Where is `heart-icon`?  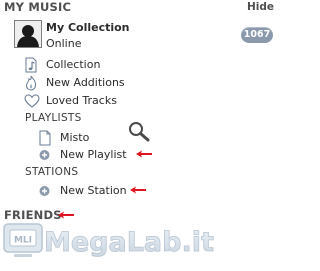 heart-icon is located at coordinates (32, 101).